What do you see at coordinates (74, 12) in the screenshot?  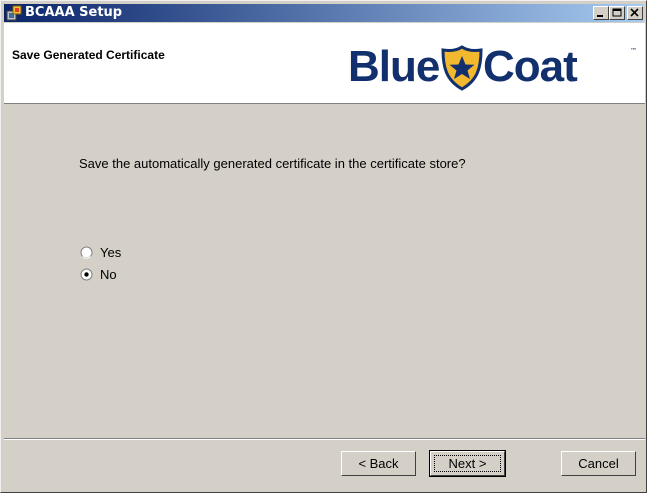 I see `window-title: BCAAA Setup` at bounding box center [74, 12].